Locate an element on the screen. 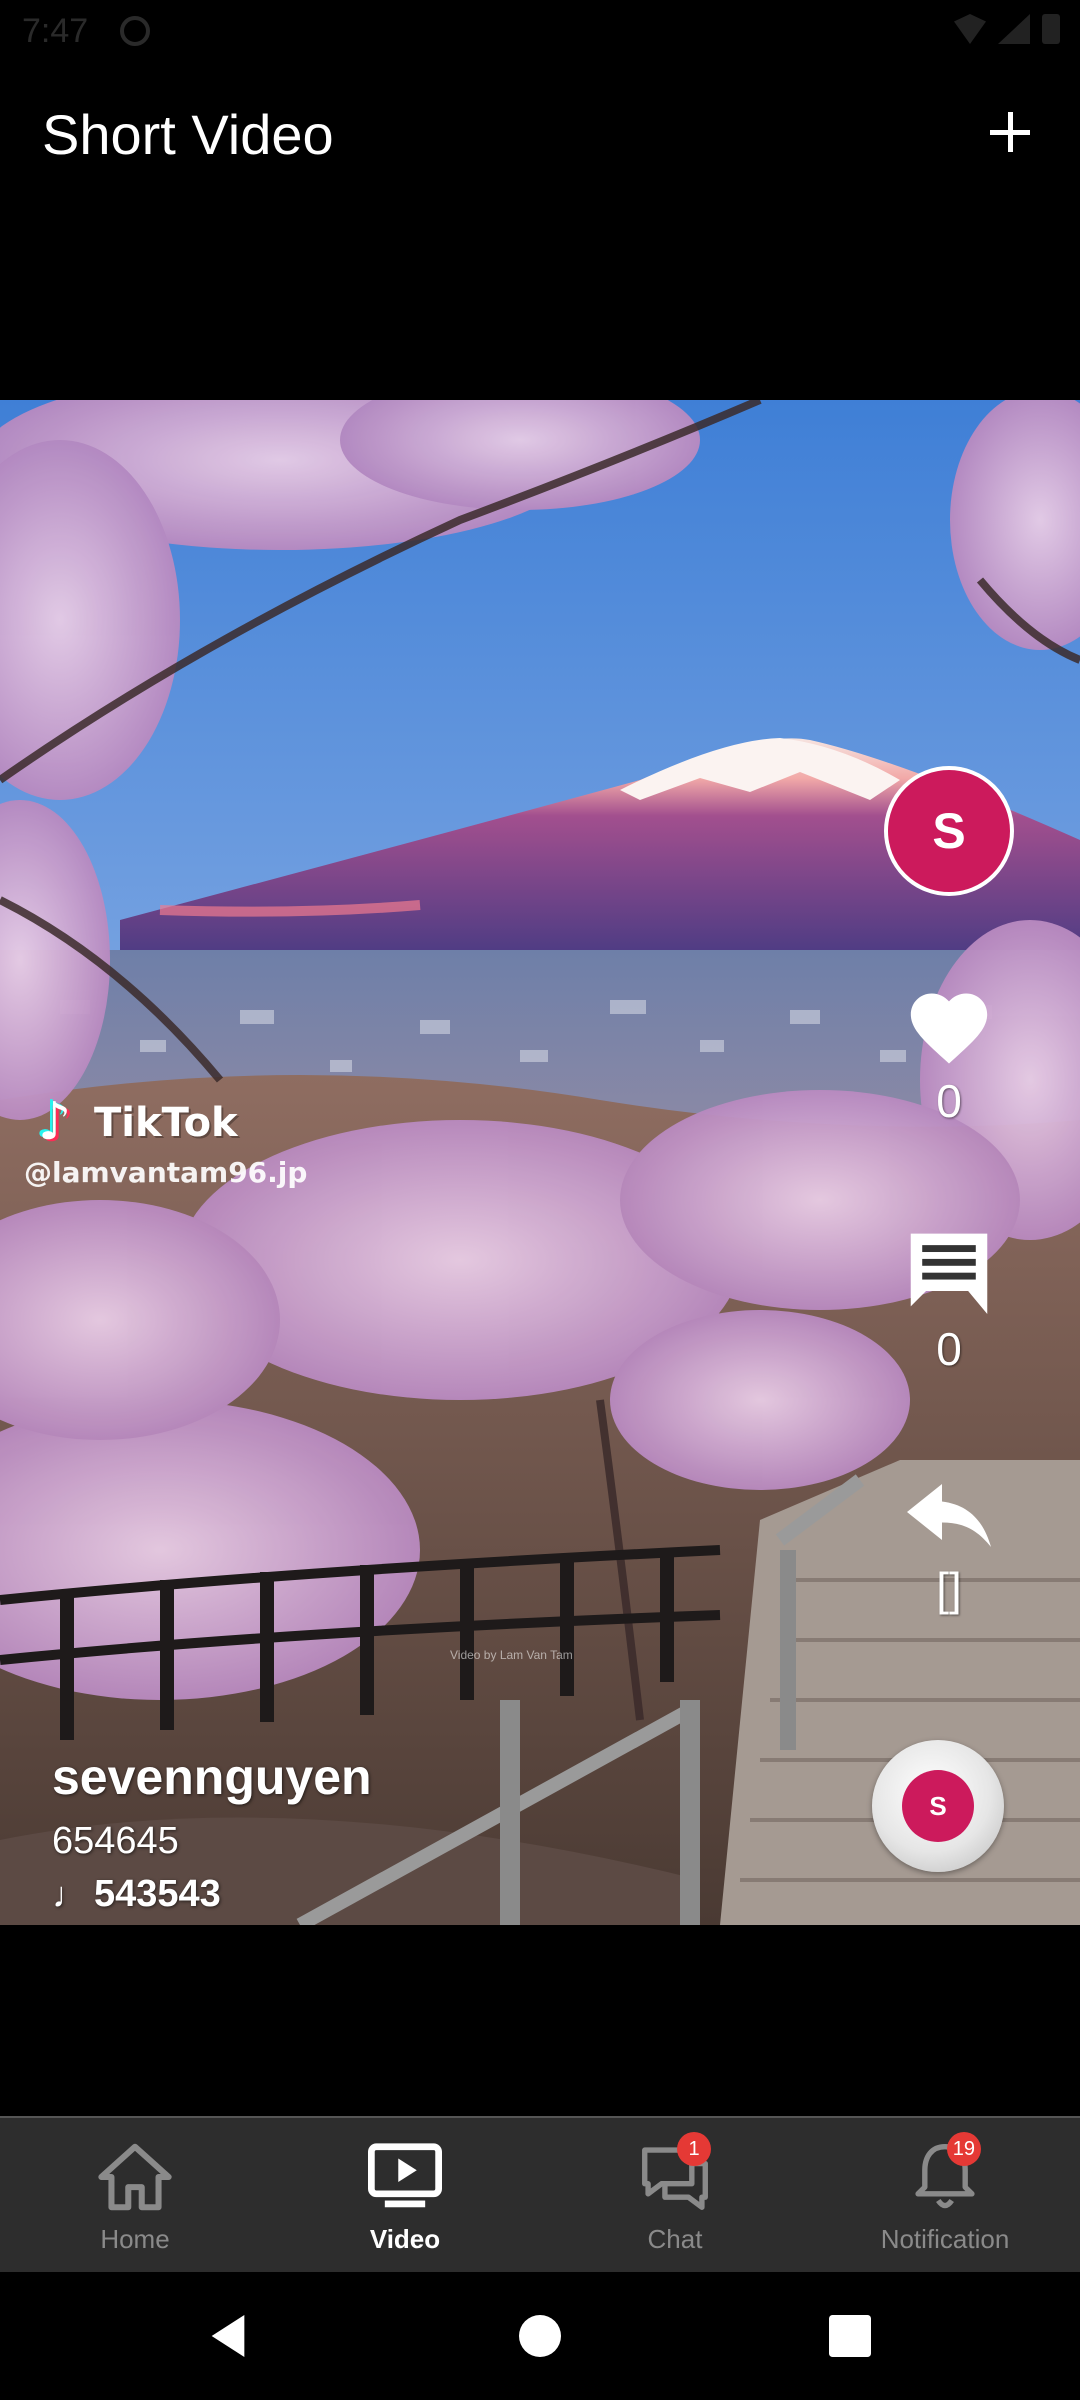 This screenshot has width=1080, height=2400. chat-unread-badge: 1 is located at coordinates (694, 2149).